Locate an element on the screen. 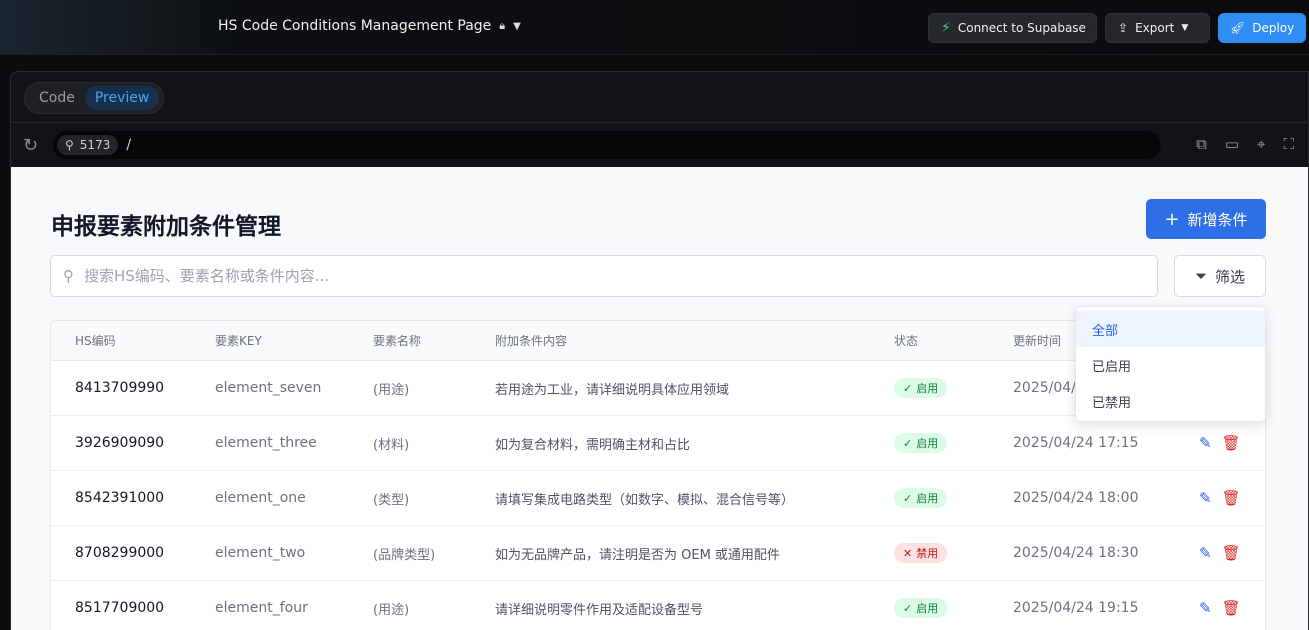 Image resolution: width=1309 pixels, height=630 pixels. address-bar: ⚲ 5173 / is located at coordinates (607, 145).